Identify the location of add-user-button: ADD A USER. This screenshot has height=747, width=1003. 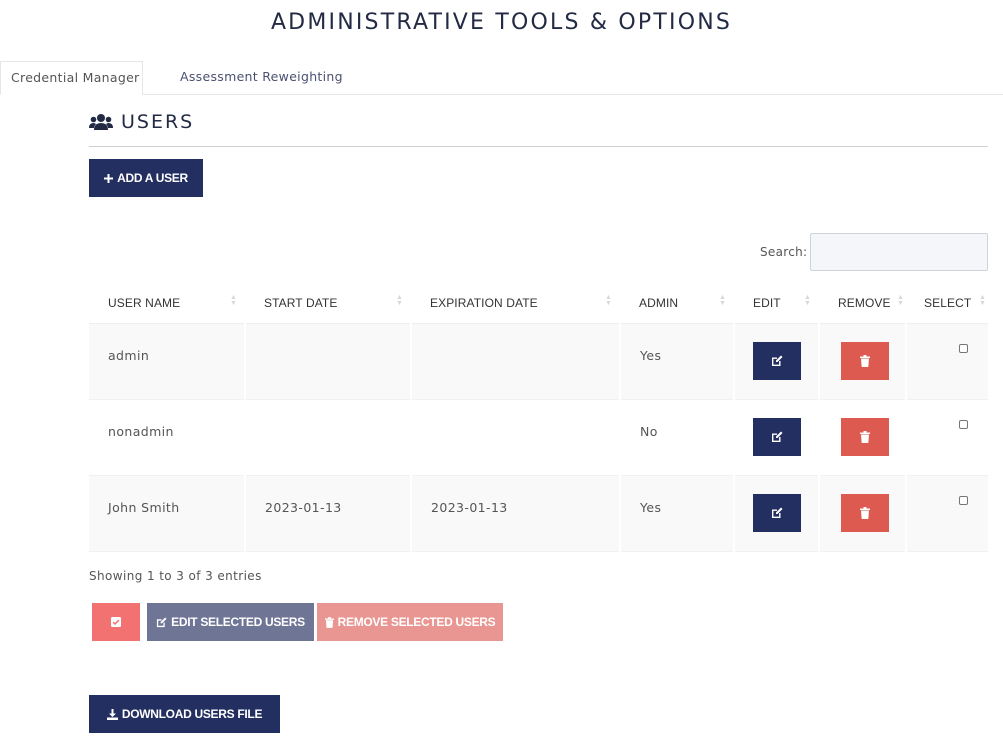
(146, 178).